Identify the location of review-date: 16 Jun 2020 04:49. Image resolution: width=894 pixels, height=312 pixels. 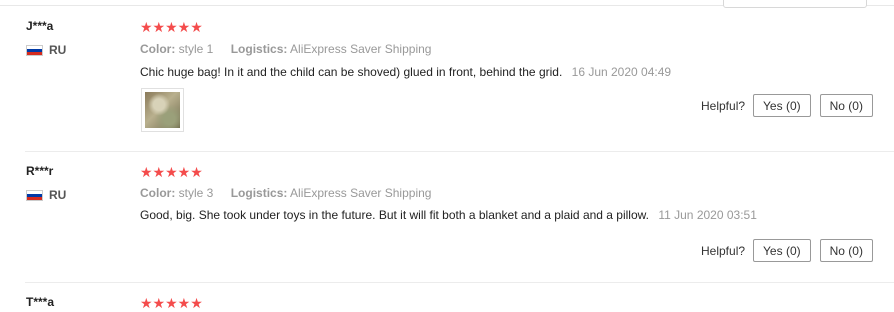
(621, 72).